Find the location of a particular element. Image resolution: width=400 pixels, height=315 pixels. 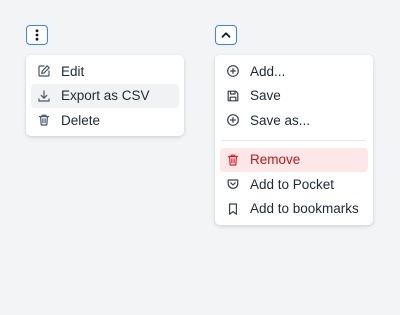

more-options-button is located at coordinates (37, 35).